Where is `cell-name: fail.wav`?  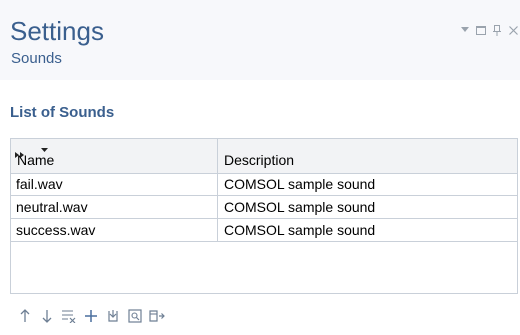 cell-name: fail.wav is located at coordinates (114, 184).